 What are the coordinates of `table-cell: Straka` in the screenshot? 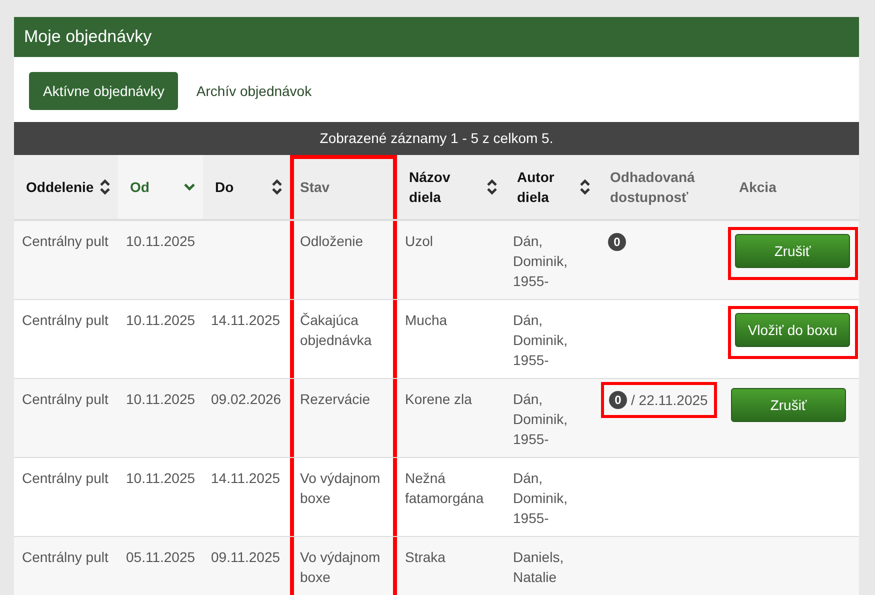 It's located at (425, 557).